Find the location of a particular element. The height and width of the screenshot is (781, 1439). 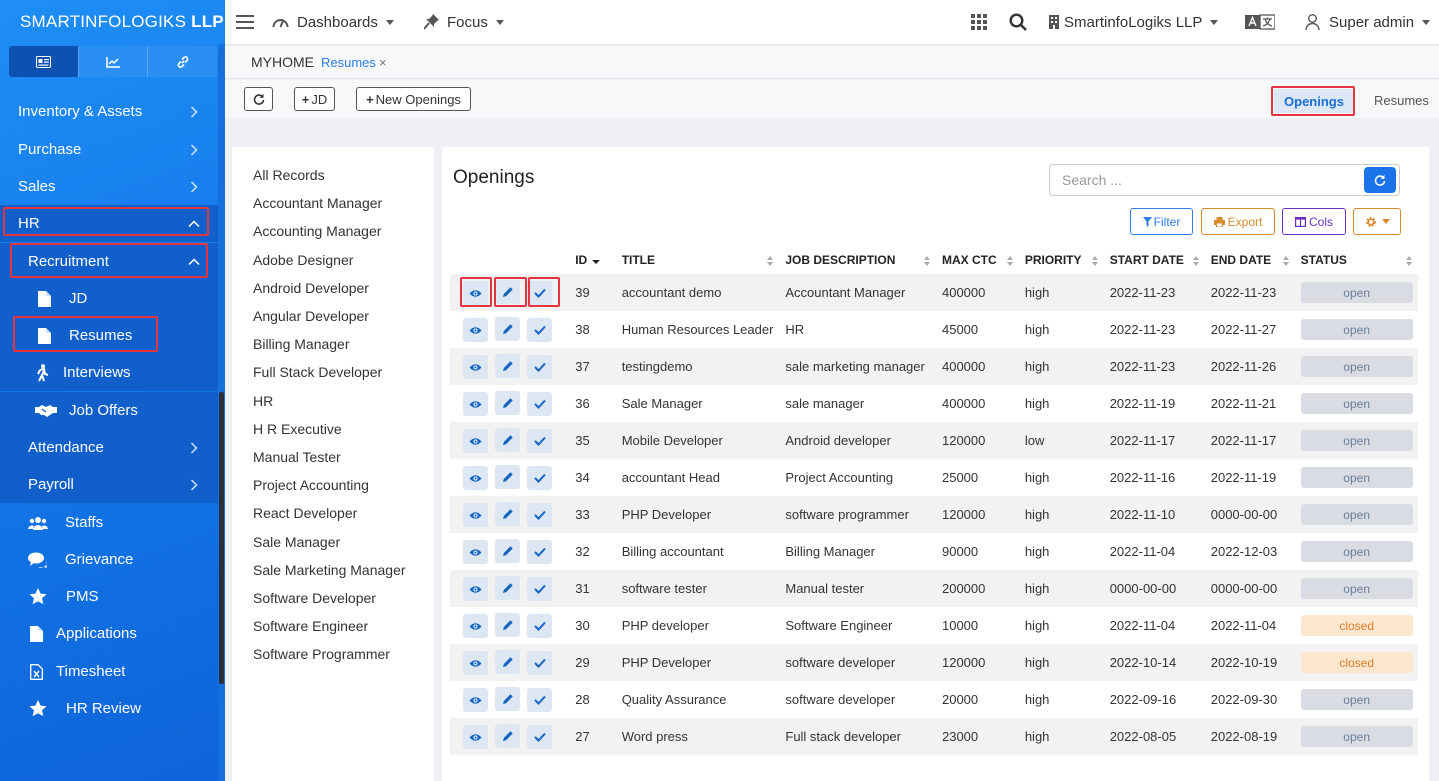

sidebar-item-staffs: Staffs is located at coordinates (109, 522).